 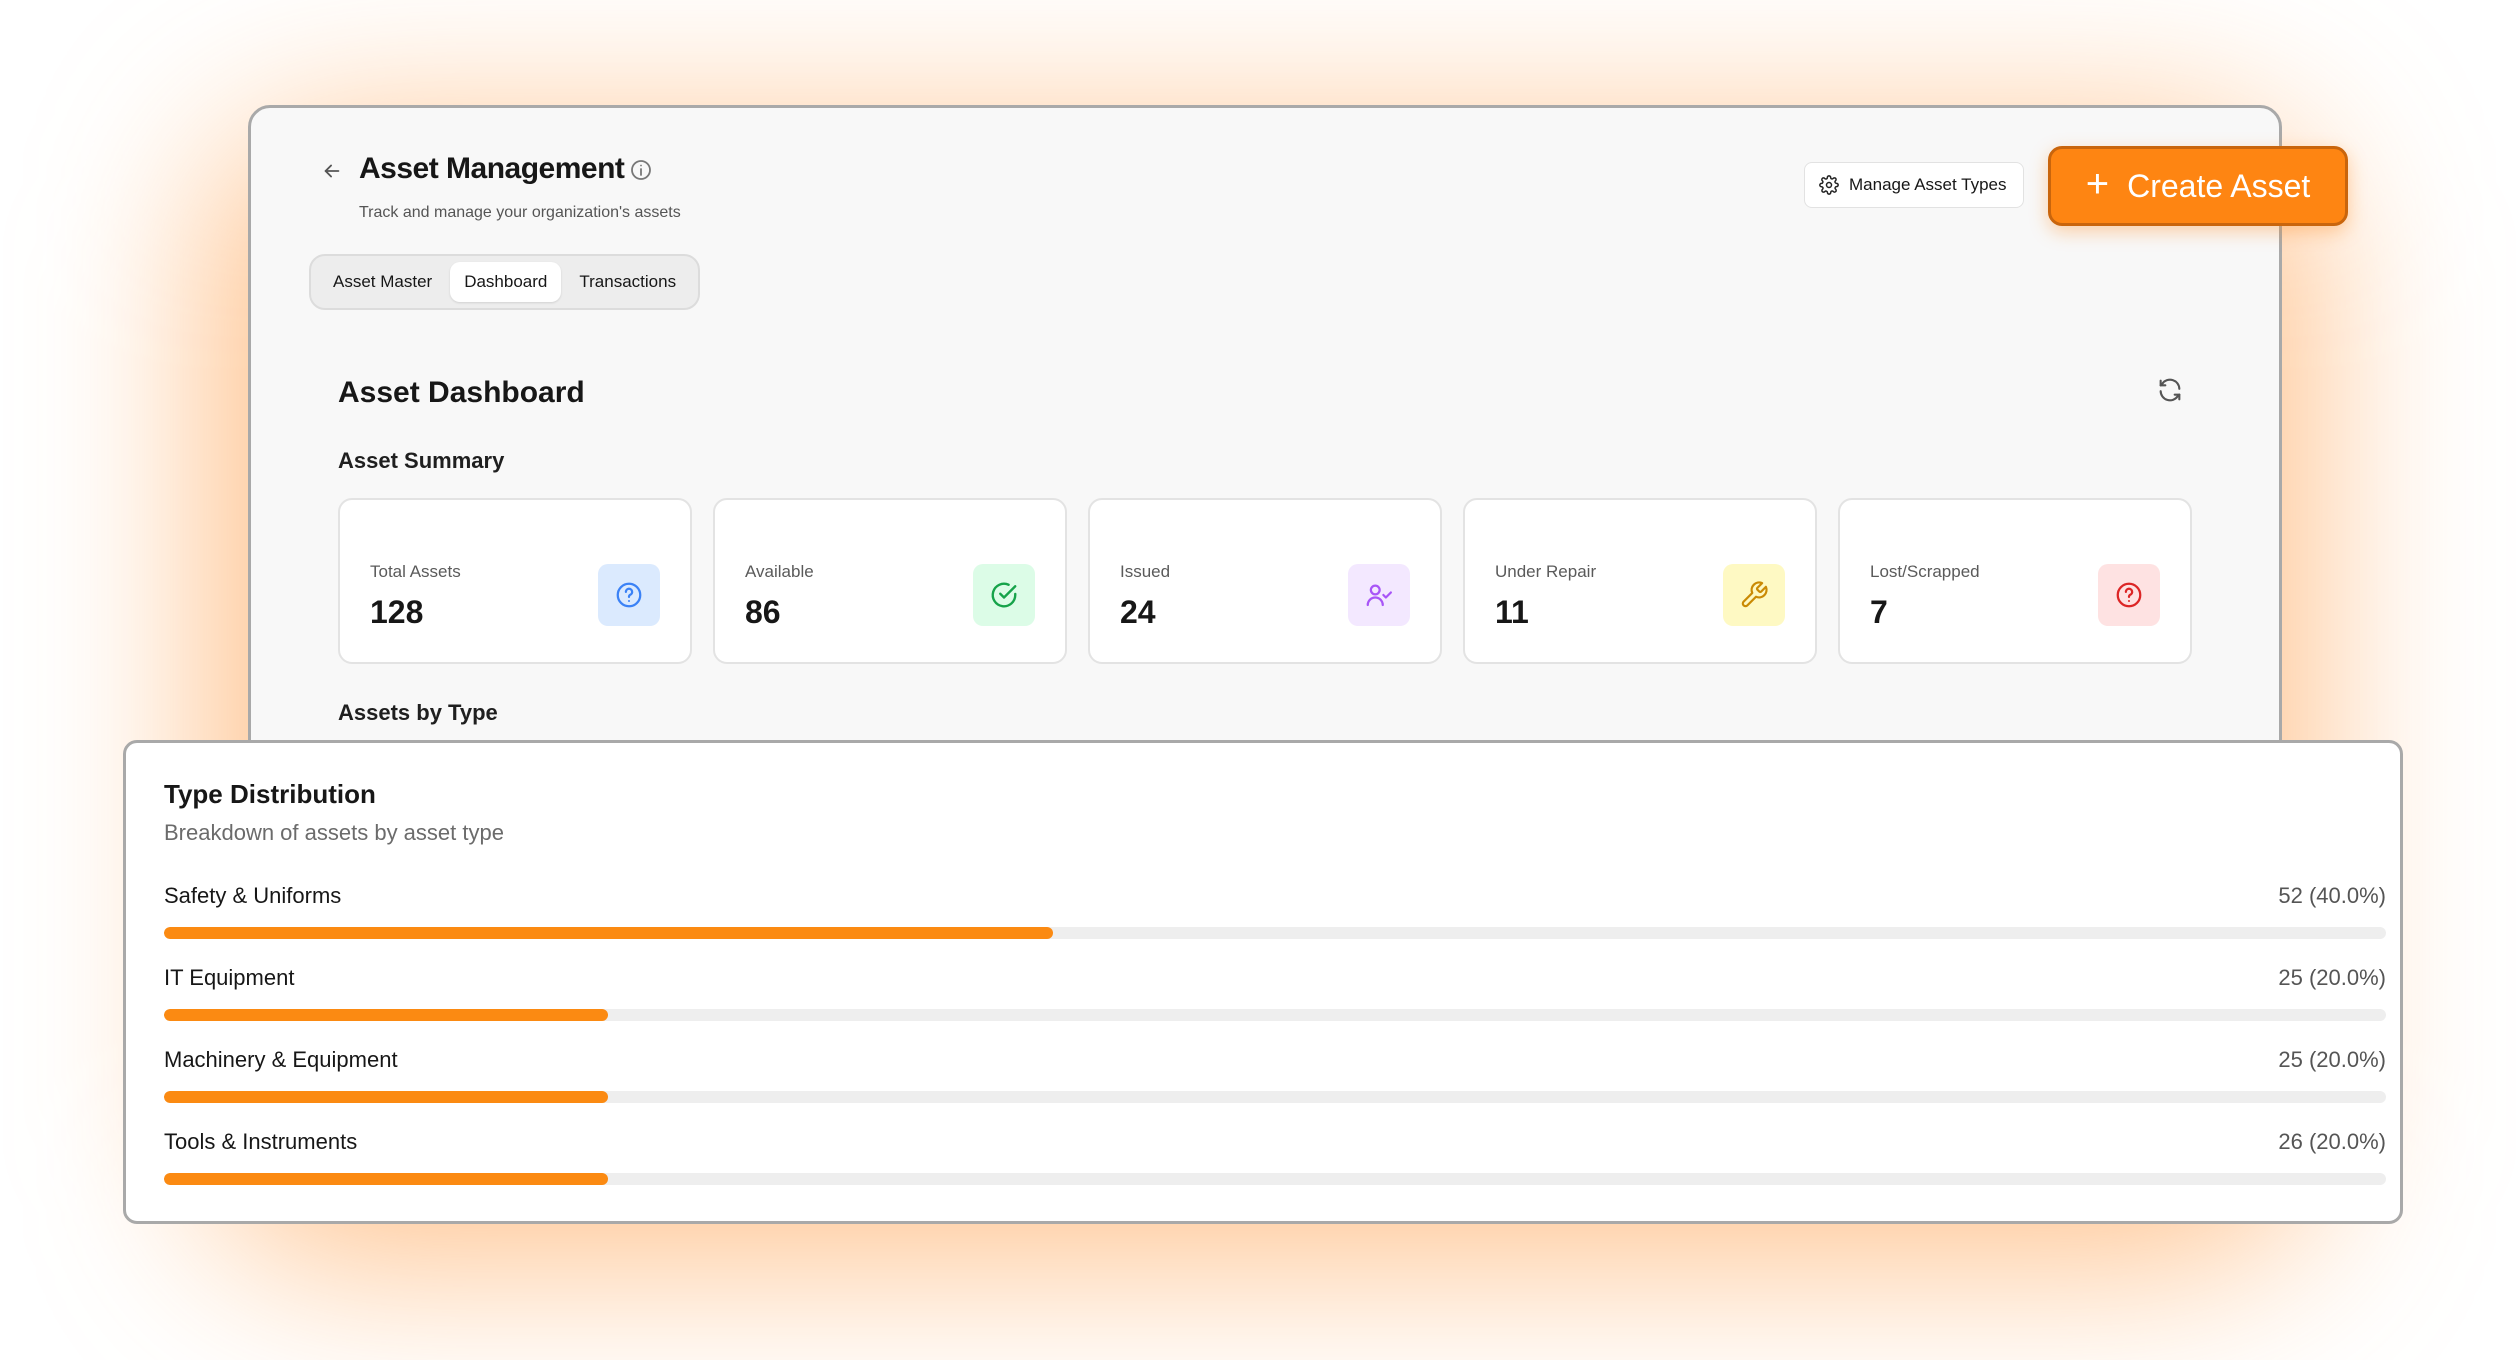 I want to click on summary-card-issued: Issued 24, so click(x=1265, y=581).